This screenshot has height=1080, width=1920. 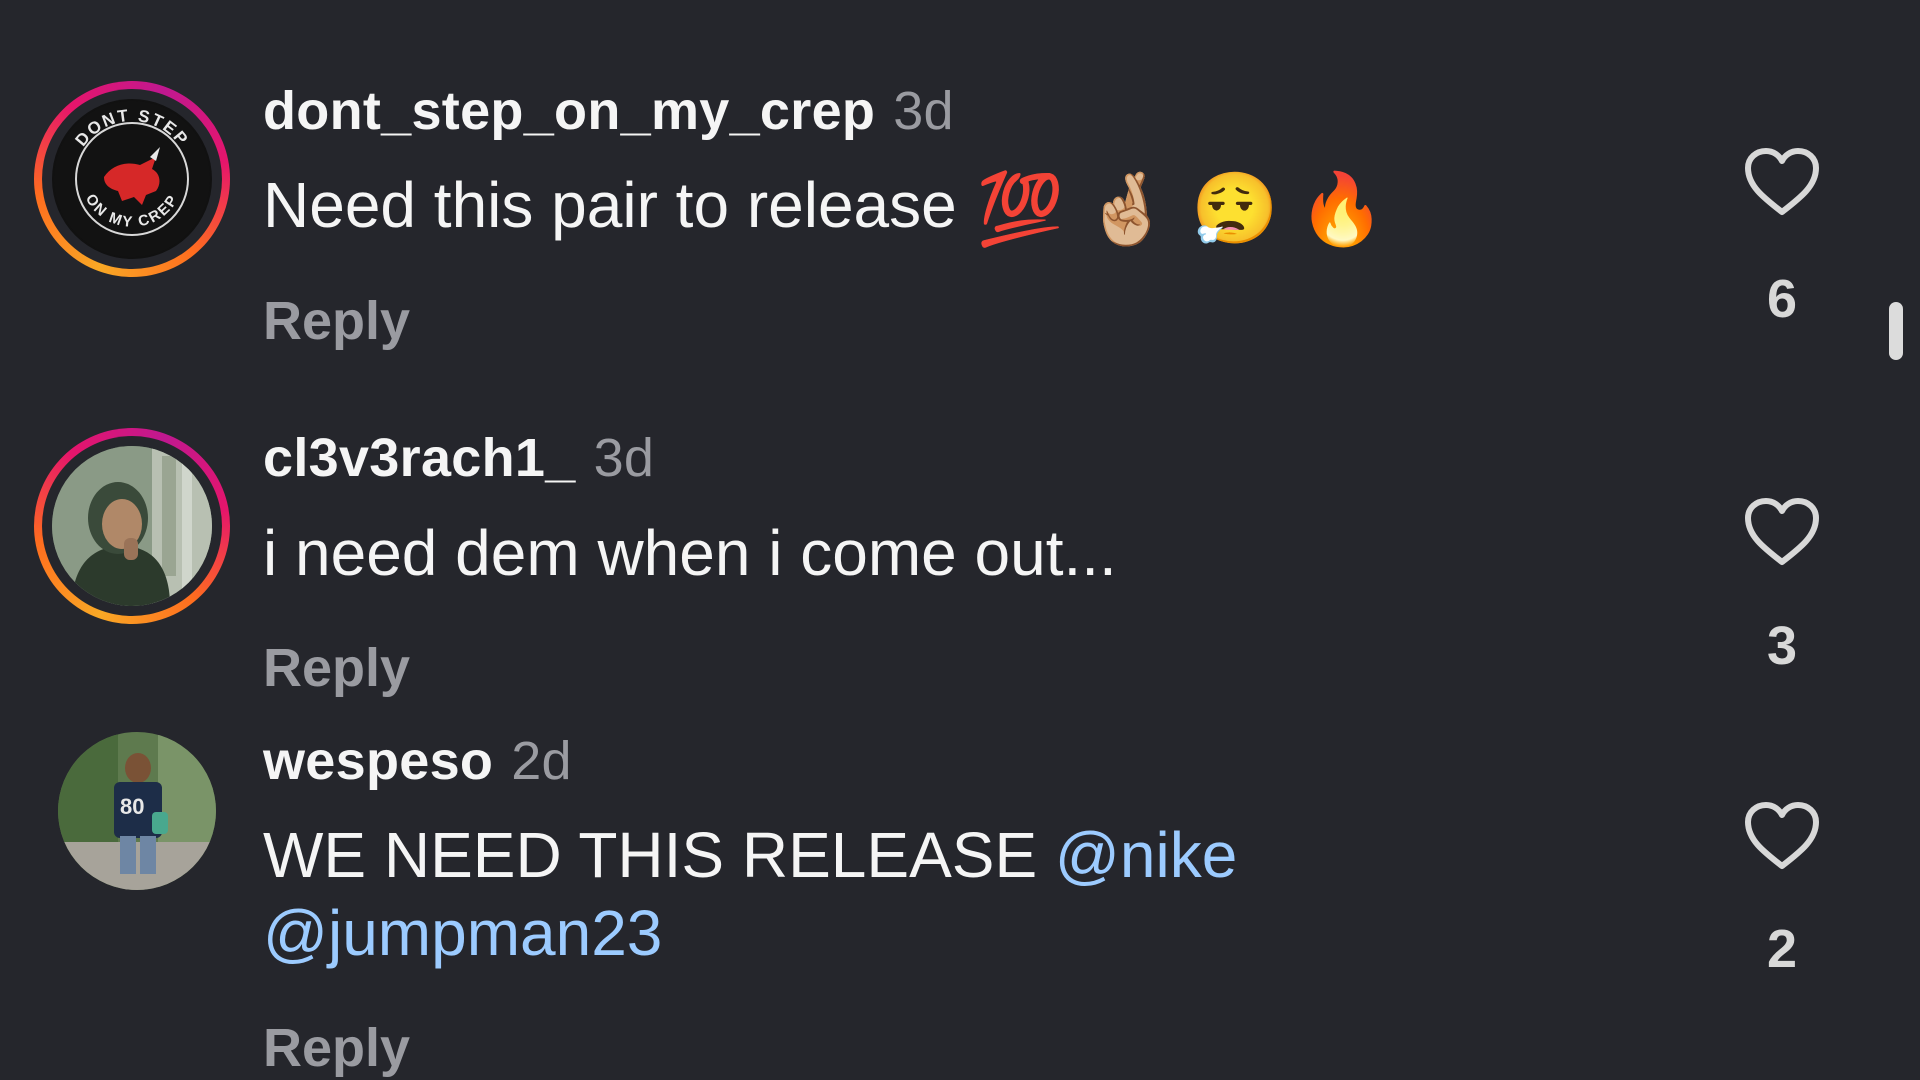 I want to click on avatar: 80, so click(x=137, y=811).